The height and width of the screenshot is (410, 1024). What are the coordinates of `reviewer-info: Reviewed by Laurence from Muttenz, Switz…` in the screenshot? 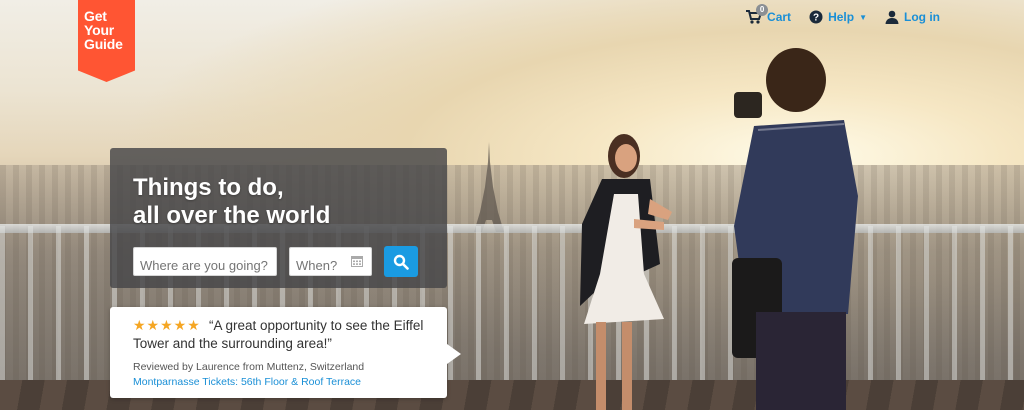 It's located at (249, 367).